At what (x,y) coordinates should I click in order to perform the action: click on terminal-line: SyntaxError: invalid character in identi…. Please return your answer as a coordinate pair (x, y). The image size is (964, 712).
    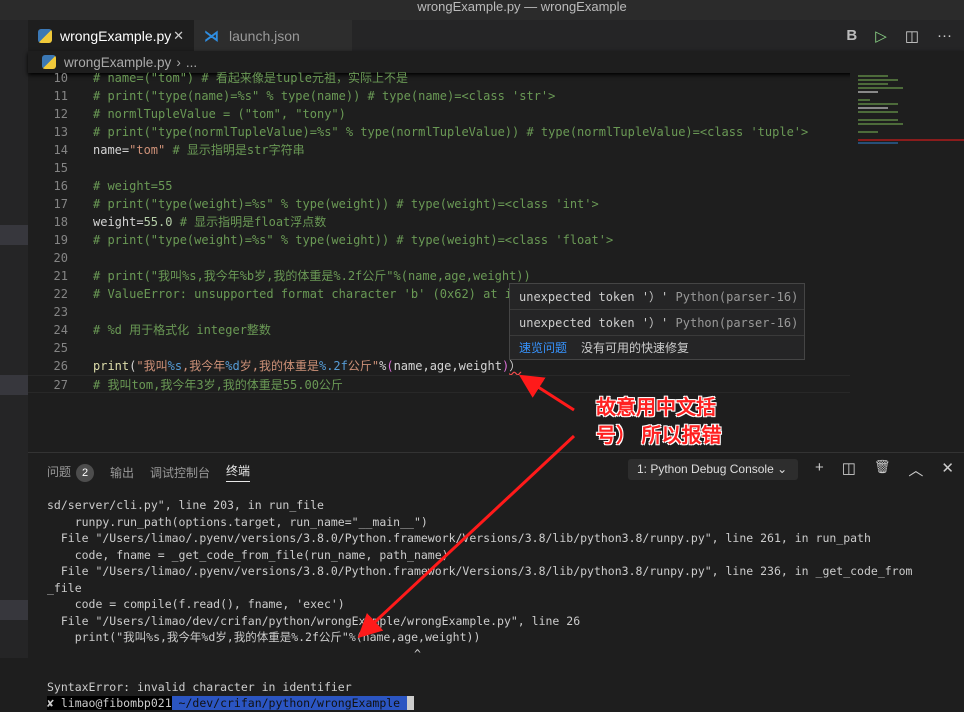
    Looking at the image, I should click on (199, 686).